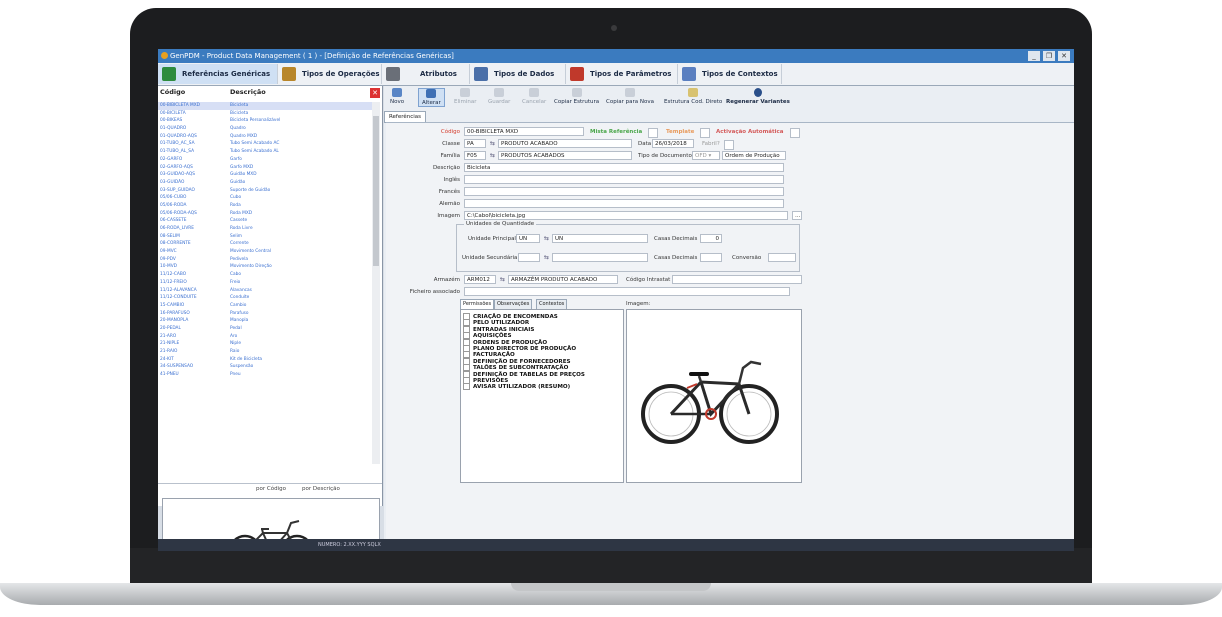 The width and height of the screenshot is (1222, 617). I want to click on intrastat-code-field, so click(737, 279).